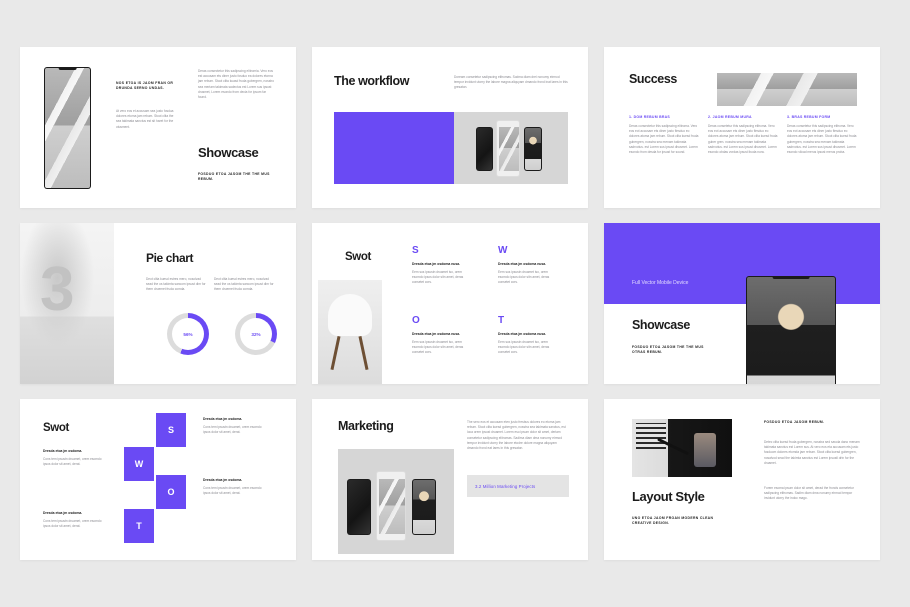 This screenshot has width=910, height=607. Describe the element at coordinates (682, 448) in the screenshot. I see `desk-photo` at that location.